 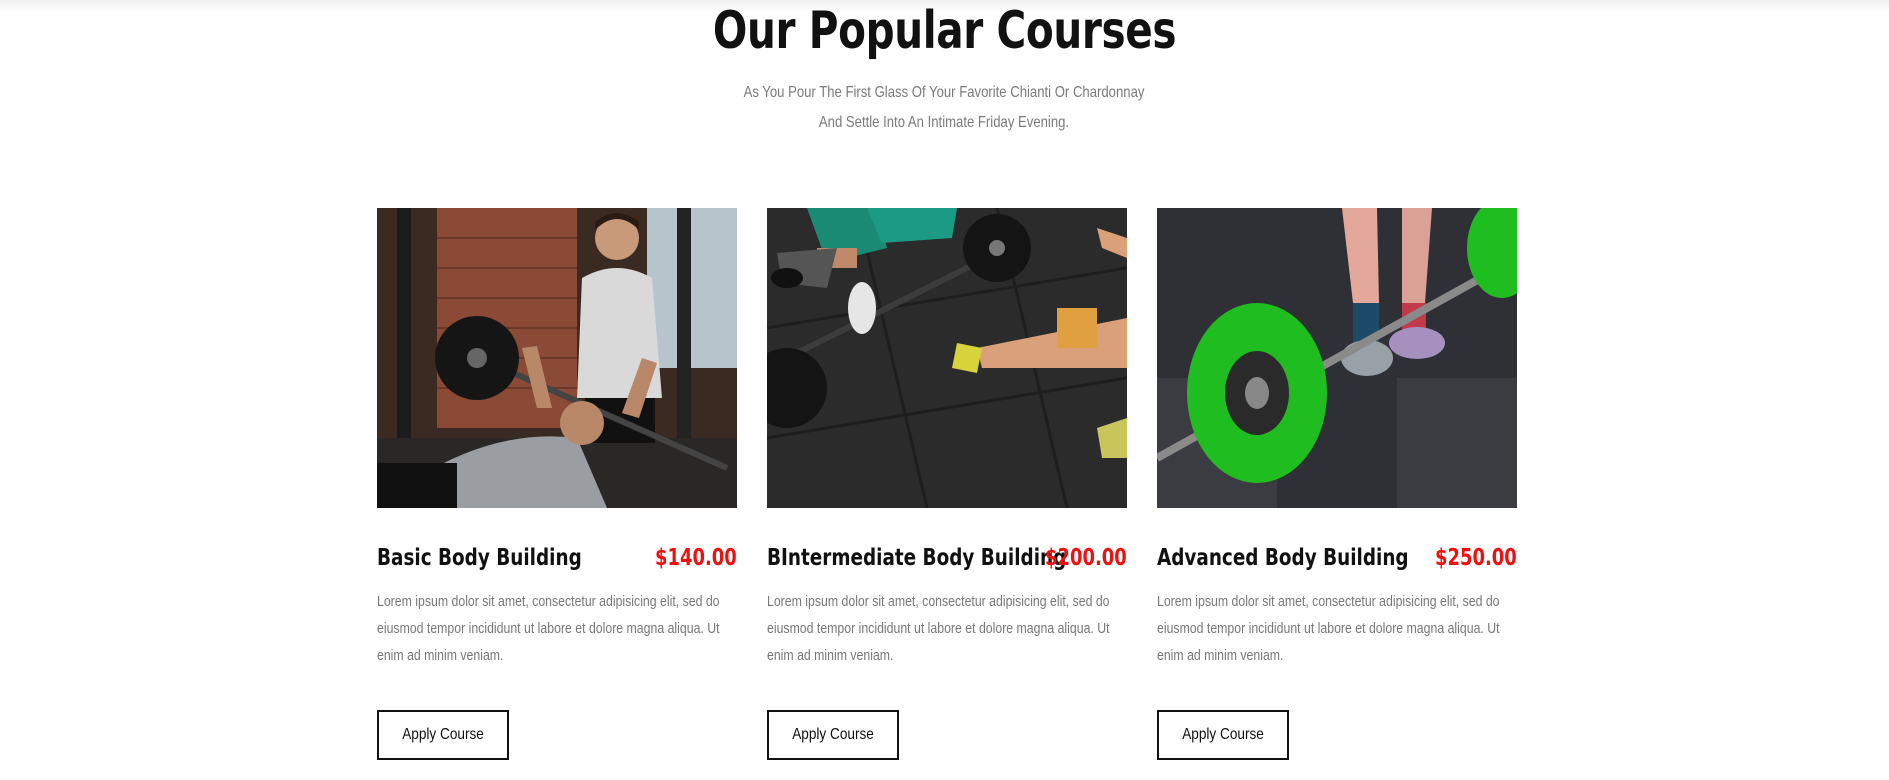 I want to click on course-price: $250.00, so click(x=1476, y=558).